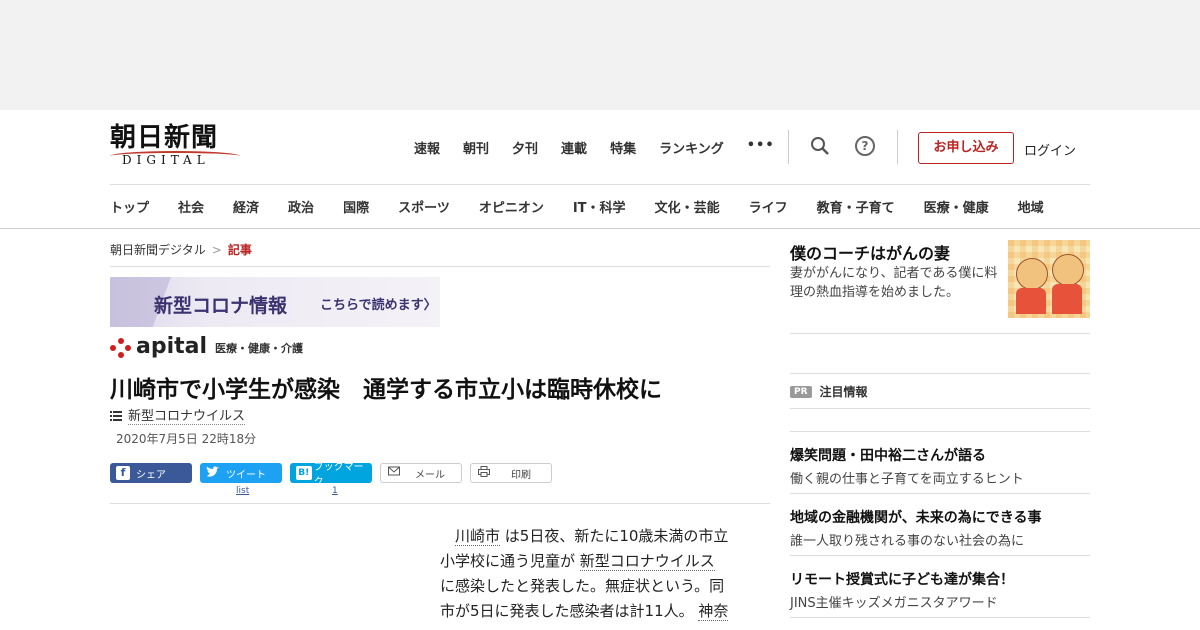 The height and width of the screenshot is (630, 1200). Describe the element at coordinates (175, 156) in the screenshot. I see `logo-swoosh` at that location.